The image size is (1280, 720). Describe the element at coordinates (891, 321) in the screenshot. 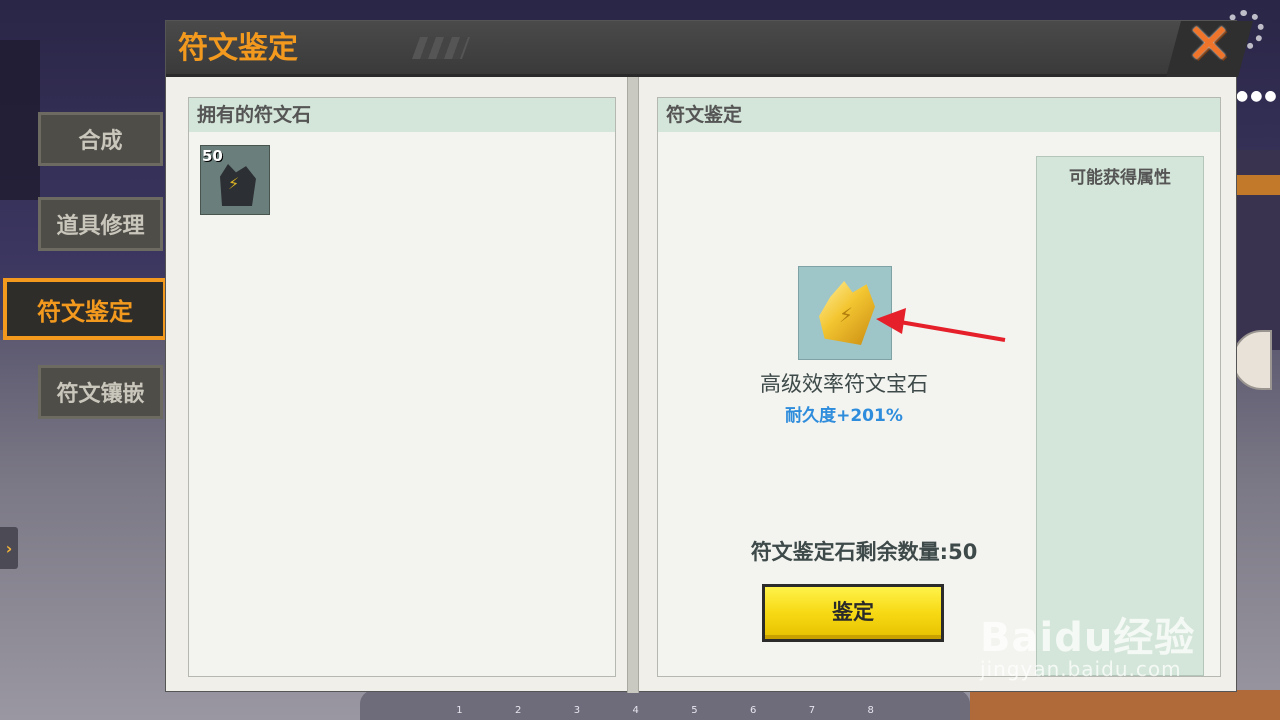

I see `arrow-head` at that location.